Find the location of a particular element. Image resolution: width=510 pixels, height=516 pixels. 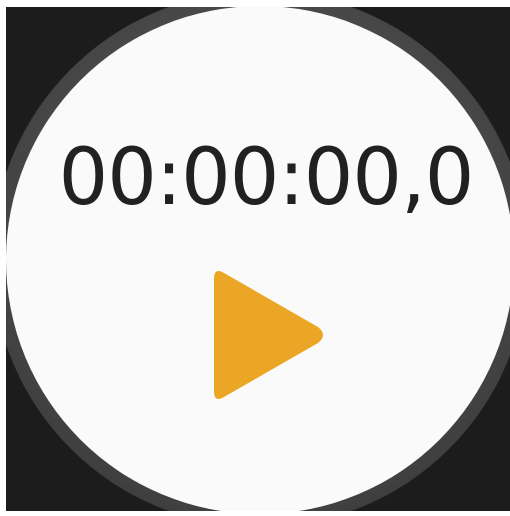

play-icon is located at coordinates (268, 335).